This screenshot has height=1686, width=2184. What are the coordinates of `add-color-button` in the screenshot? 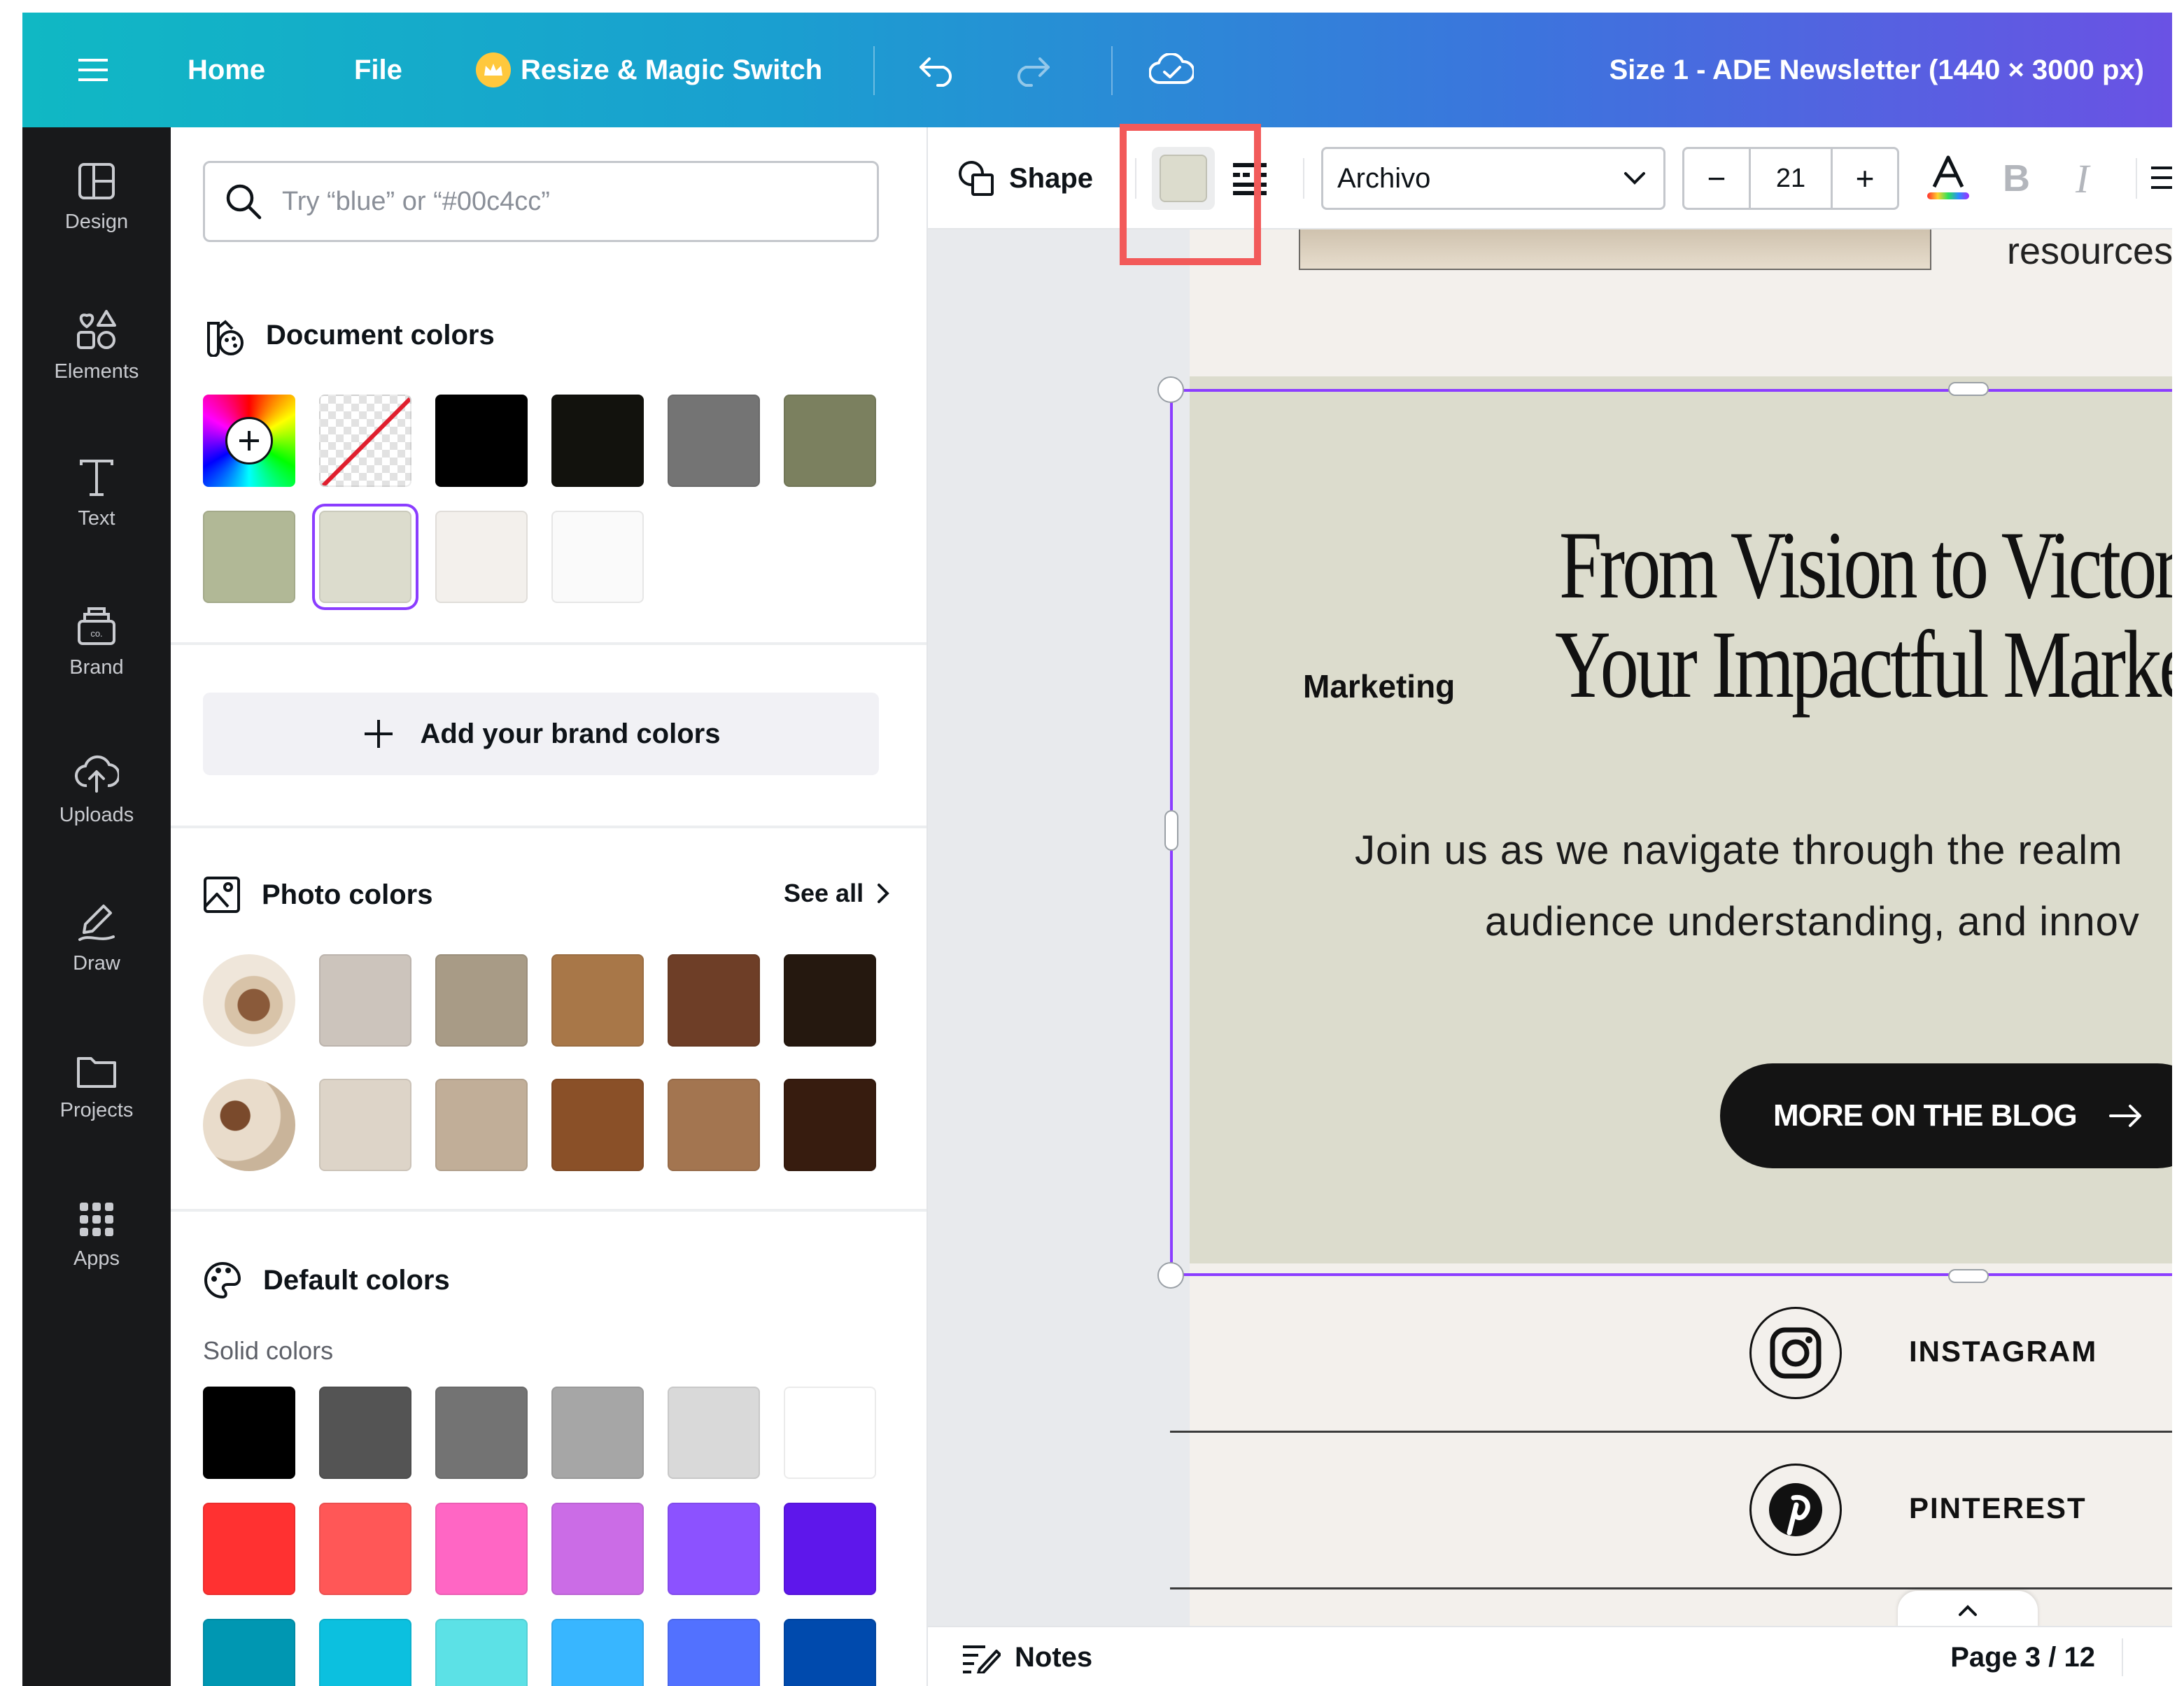 It's located at (249, 441).